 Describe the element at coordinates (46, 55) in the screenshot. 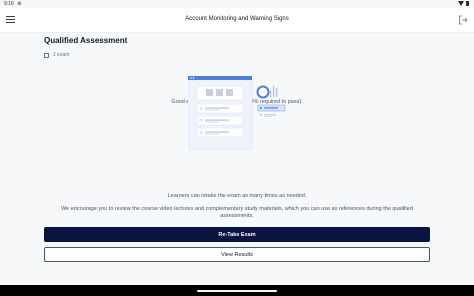

I see `document-icon` at that location.